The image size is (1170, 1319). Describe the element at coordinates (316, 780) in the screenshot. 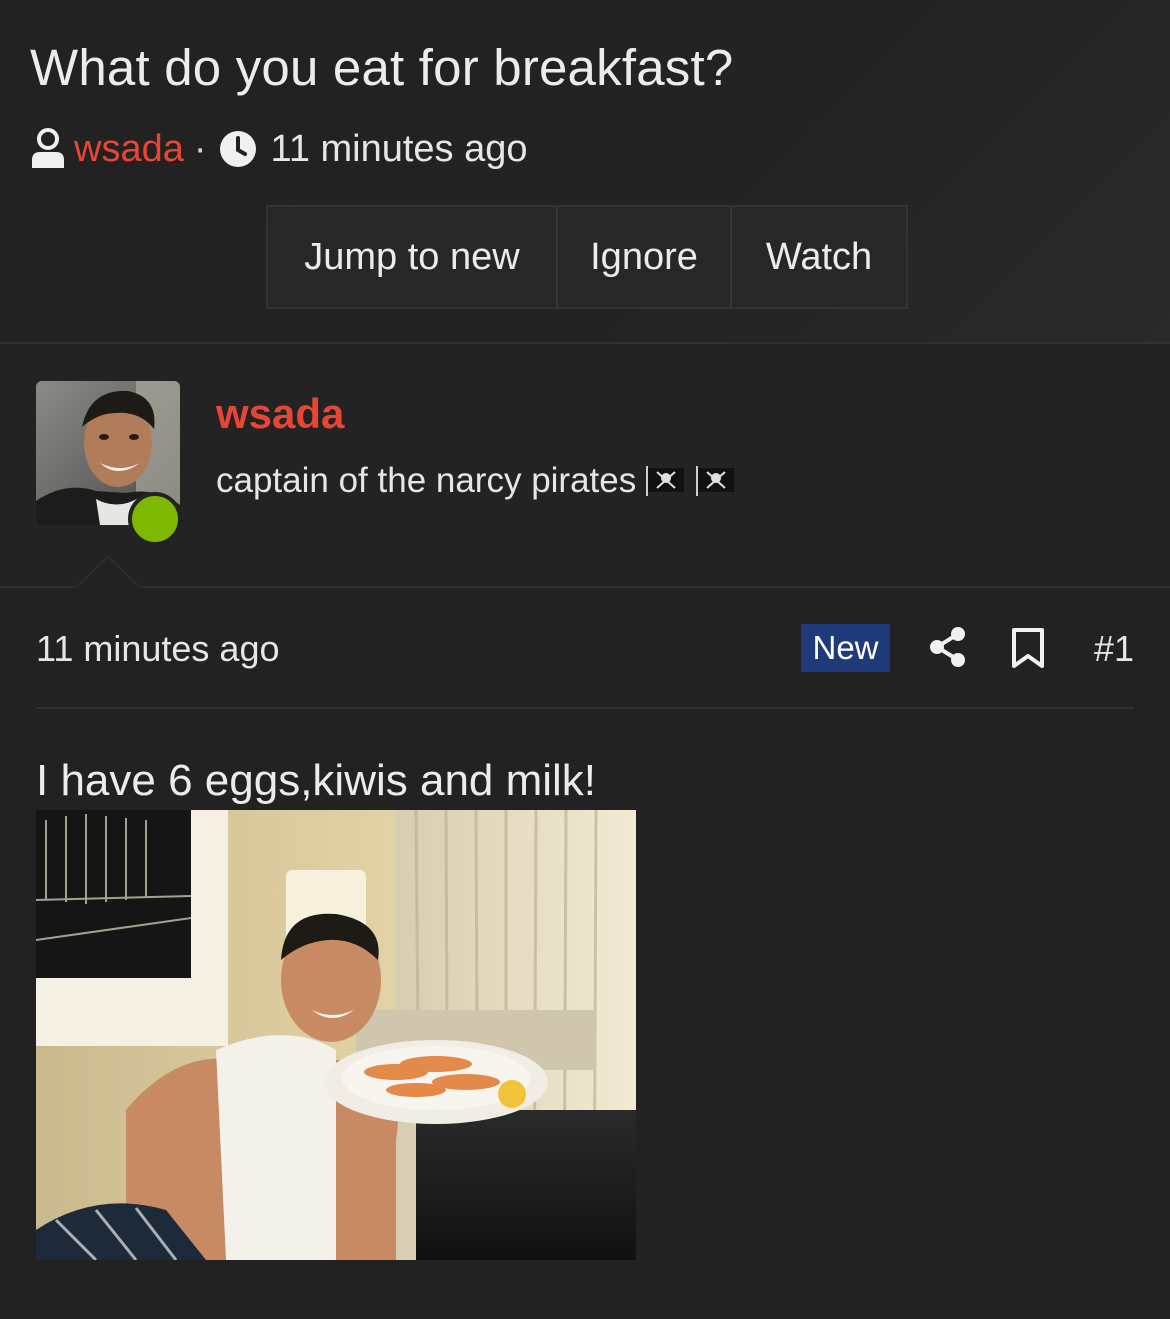

I see `post-body: I have 6 eggs,kiwis and milk!` at that location.